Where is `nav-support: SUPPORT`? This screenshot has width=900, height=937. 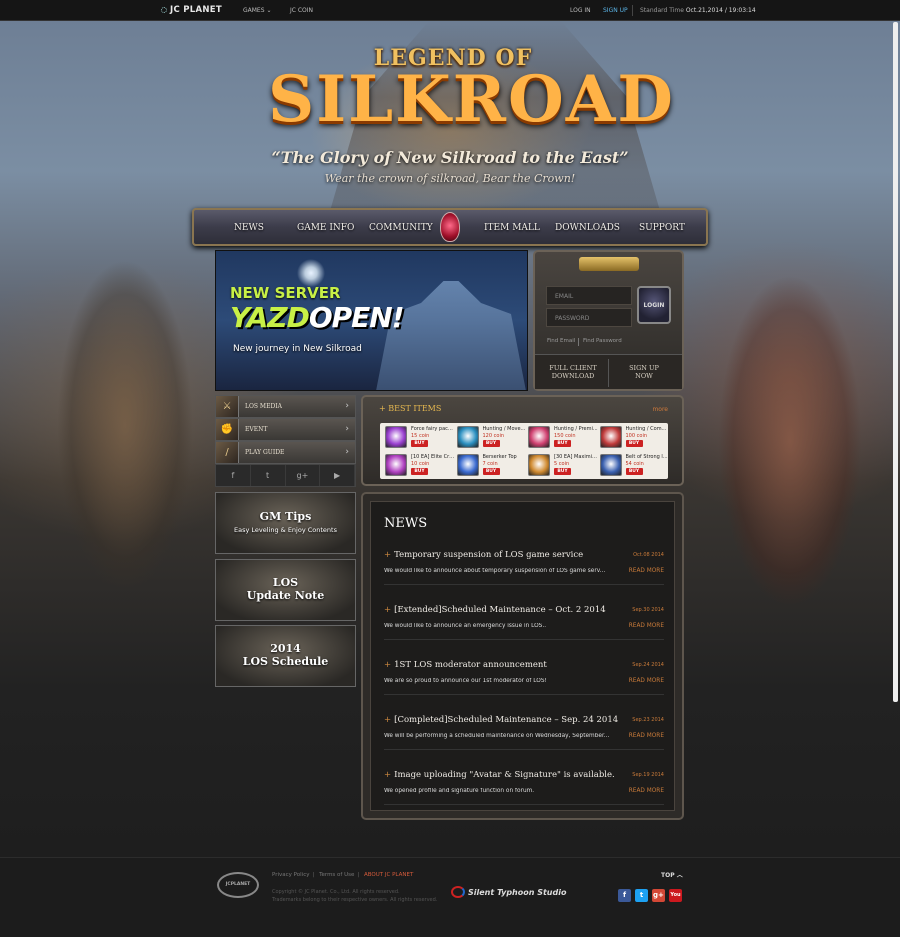 nav-support: SUPPORT is located at coordinates (662, 228).